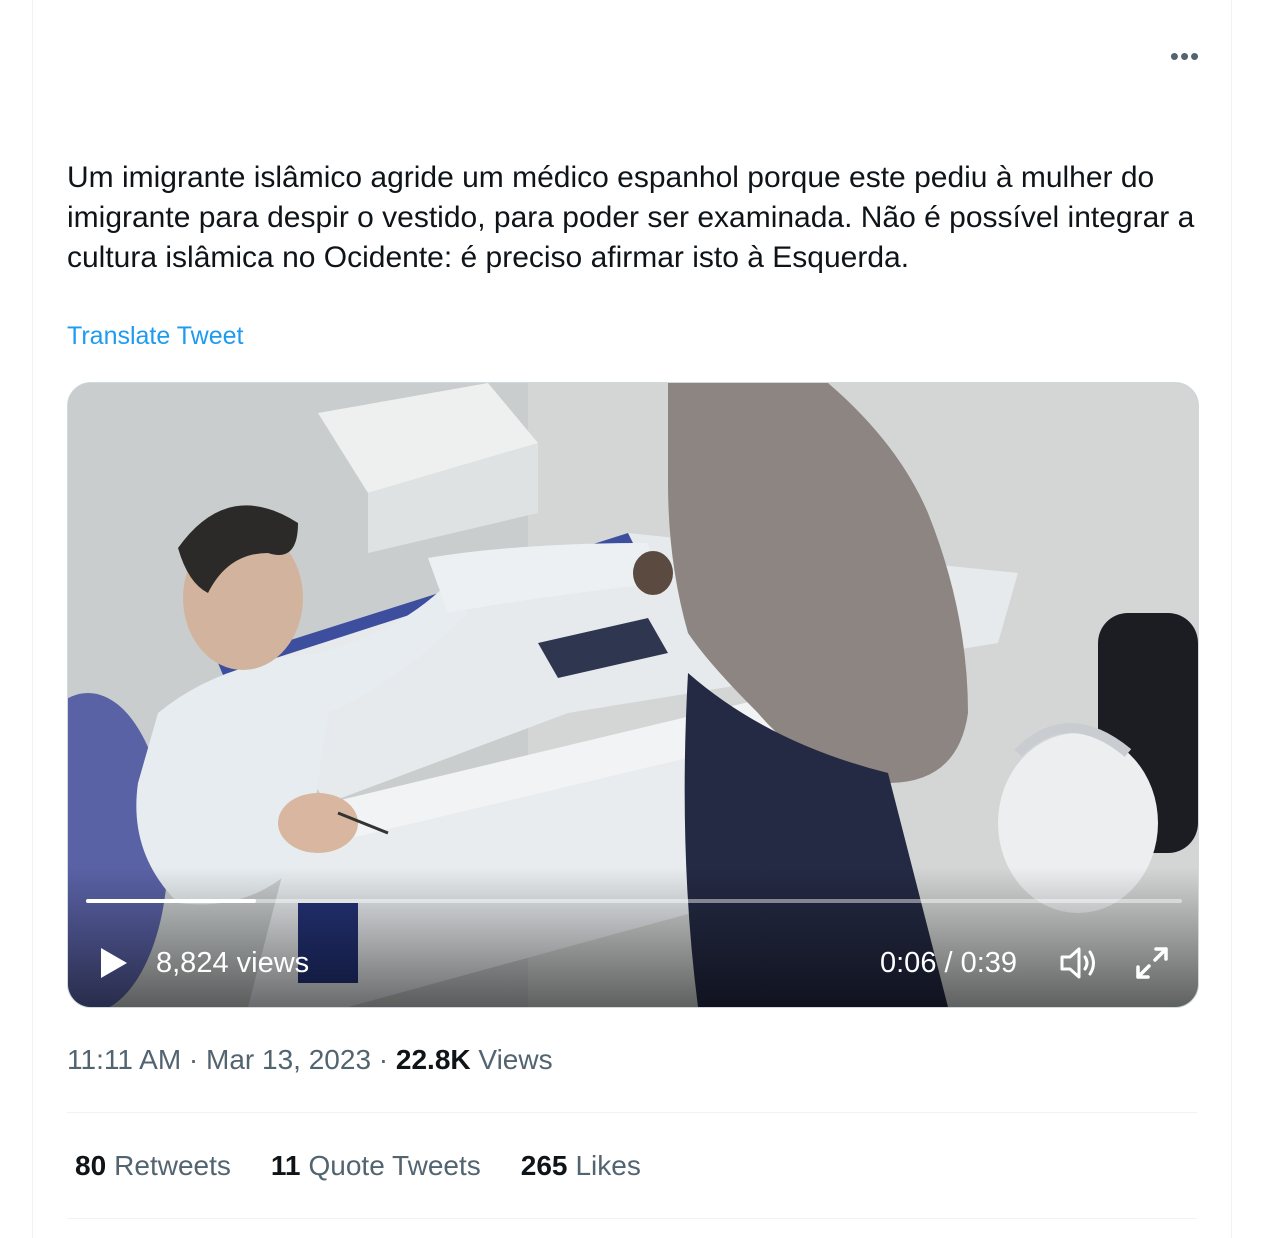 The height and width of the screenshot is (1238, 1266). I want to click on video-controls-shade, so click(633, 937).